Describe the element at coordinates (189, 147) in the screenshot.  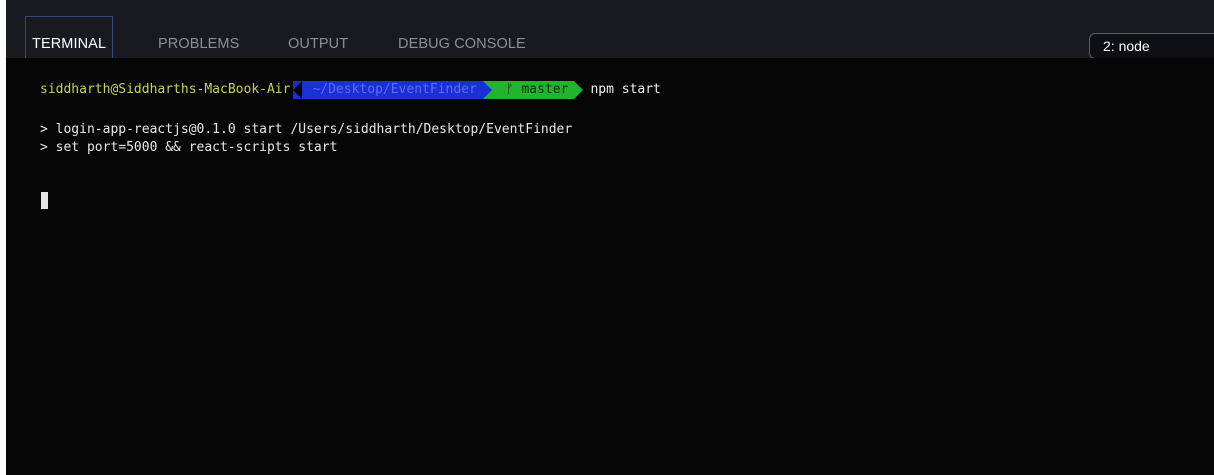
I see `output-line: > set port=5000 && react-scripts start` at that location.